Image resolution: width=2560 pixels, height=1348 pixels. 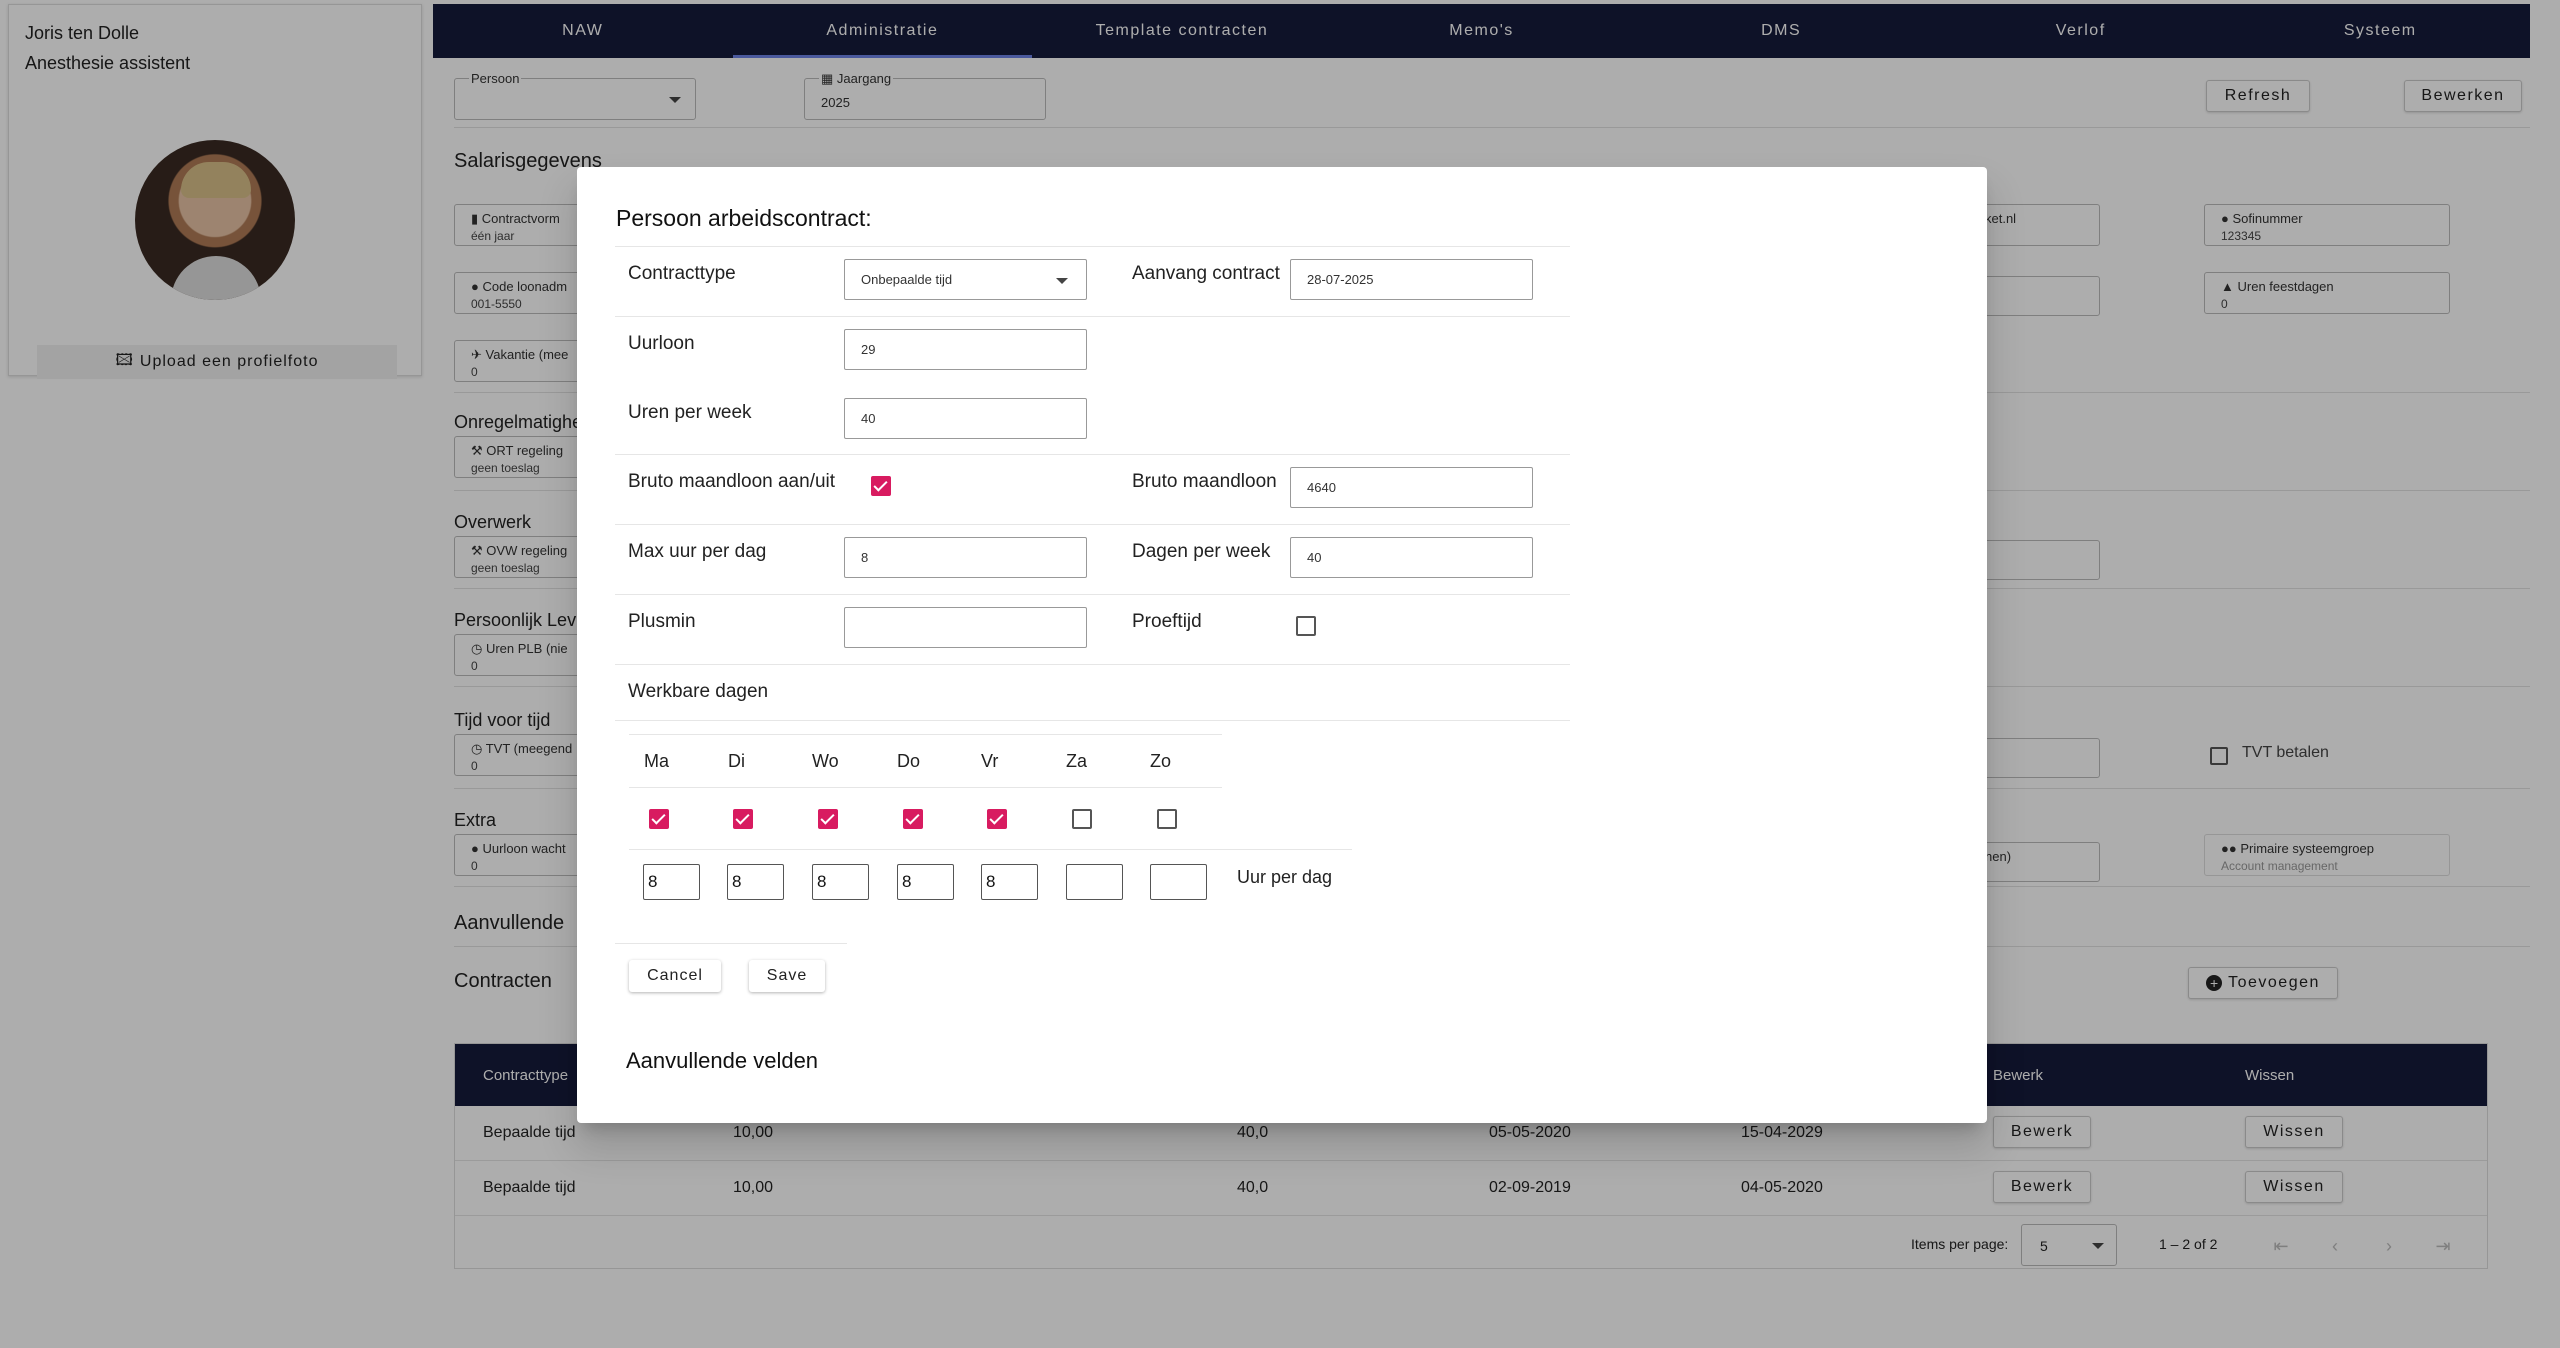 What do you see at coordinates (925, 882) in the screenshot?
I see `hours-input-do: 8` at bounding box center [925, 882].